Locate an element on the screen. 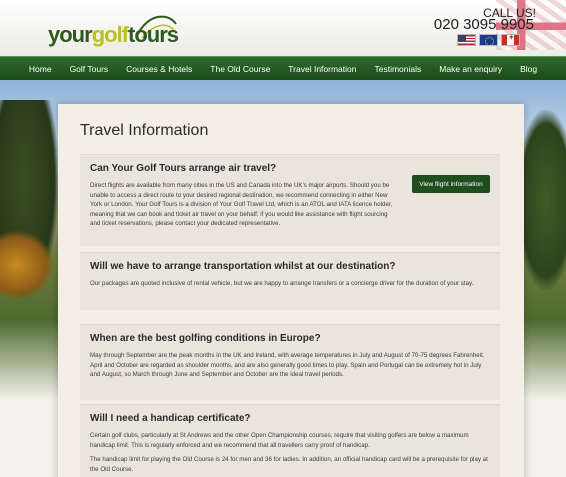 The width and height of the screenshot is (566, 477). canada-flag-icon is located at coordinates (510, 39).